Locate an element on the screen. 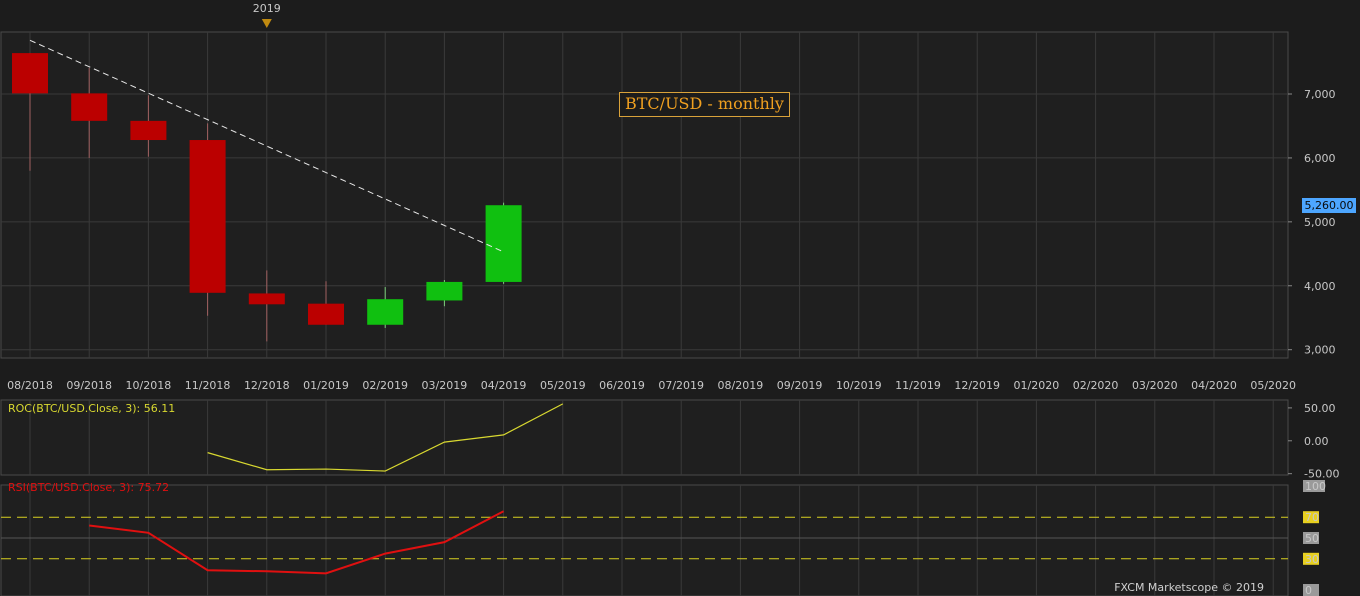  rsi-tick-label: 100 is located at coordinates (1315, 486).